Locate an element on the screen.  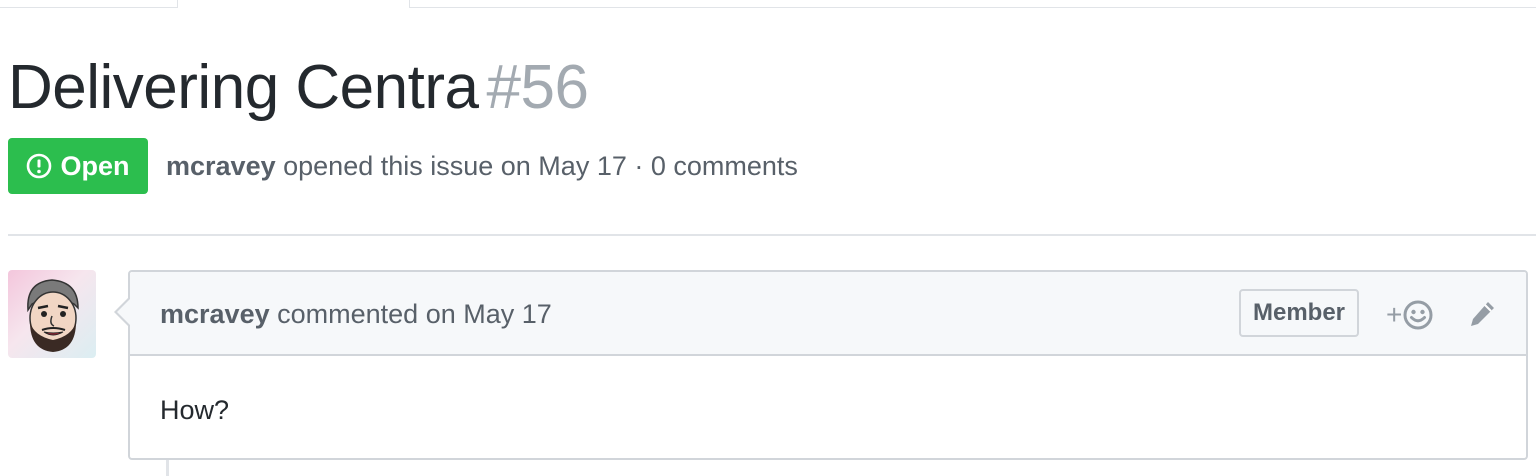
comment-timestamp-link: commented on May 17 is located at coordinates (414, 314).